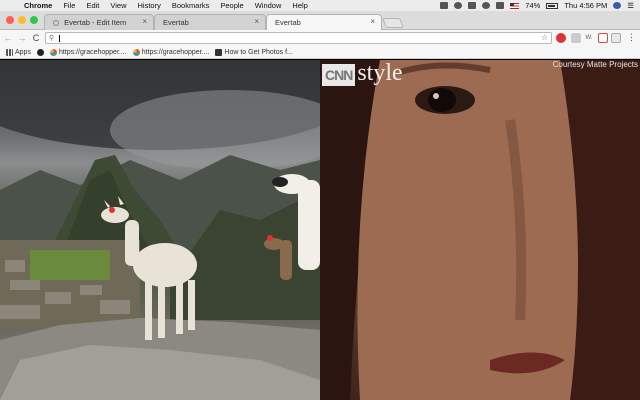  Describe the element at coordinates (486, 5) in the screenshot. I see `wifi-icon` at that location.